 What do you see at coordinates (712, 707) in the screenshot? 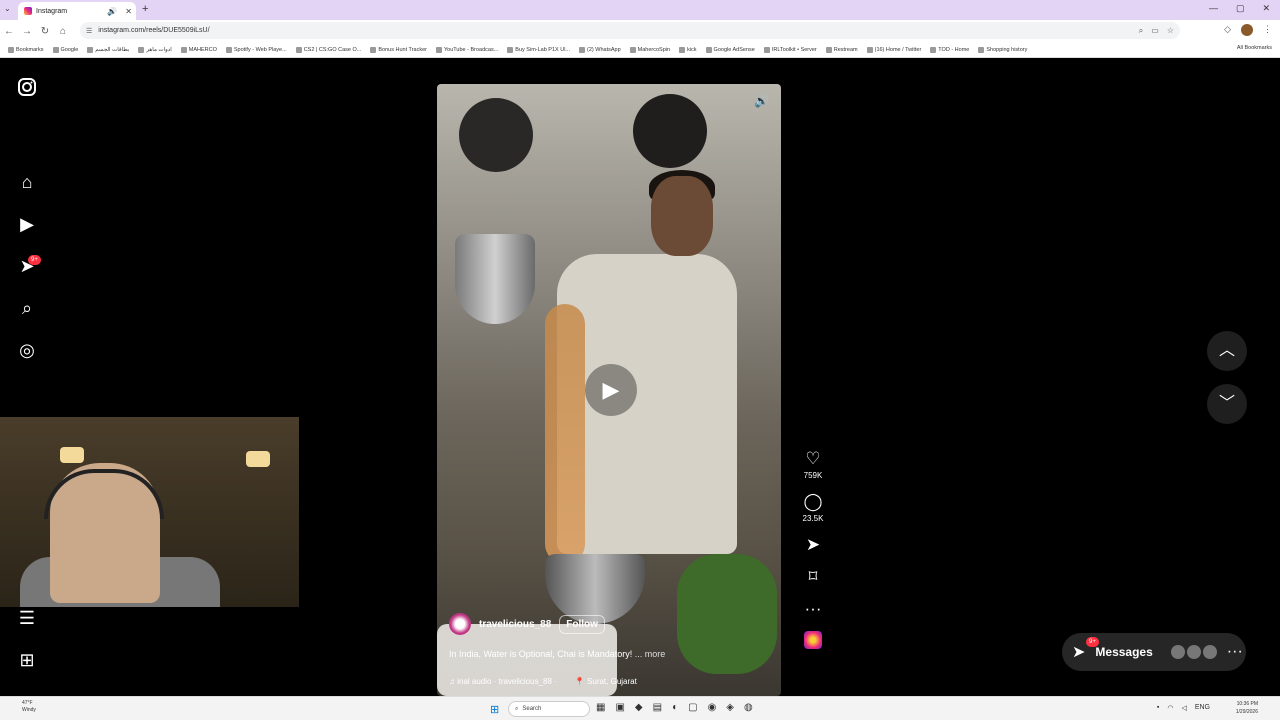
I see `chrome-icon: ◉` at bounding box center [712, 707].